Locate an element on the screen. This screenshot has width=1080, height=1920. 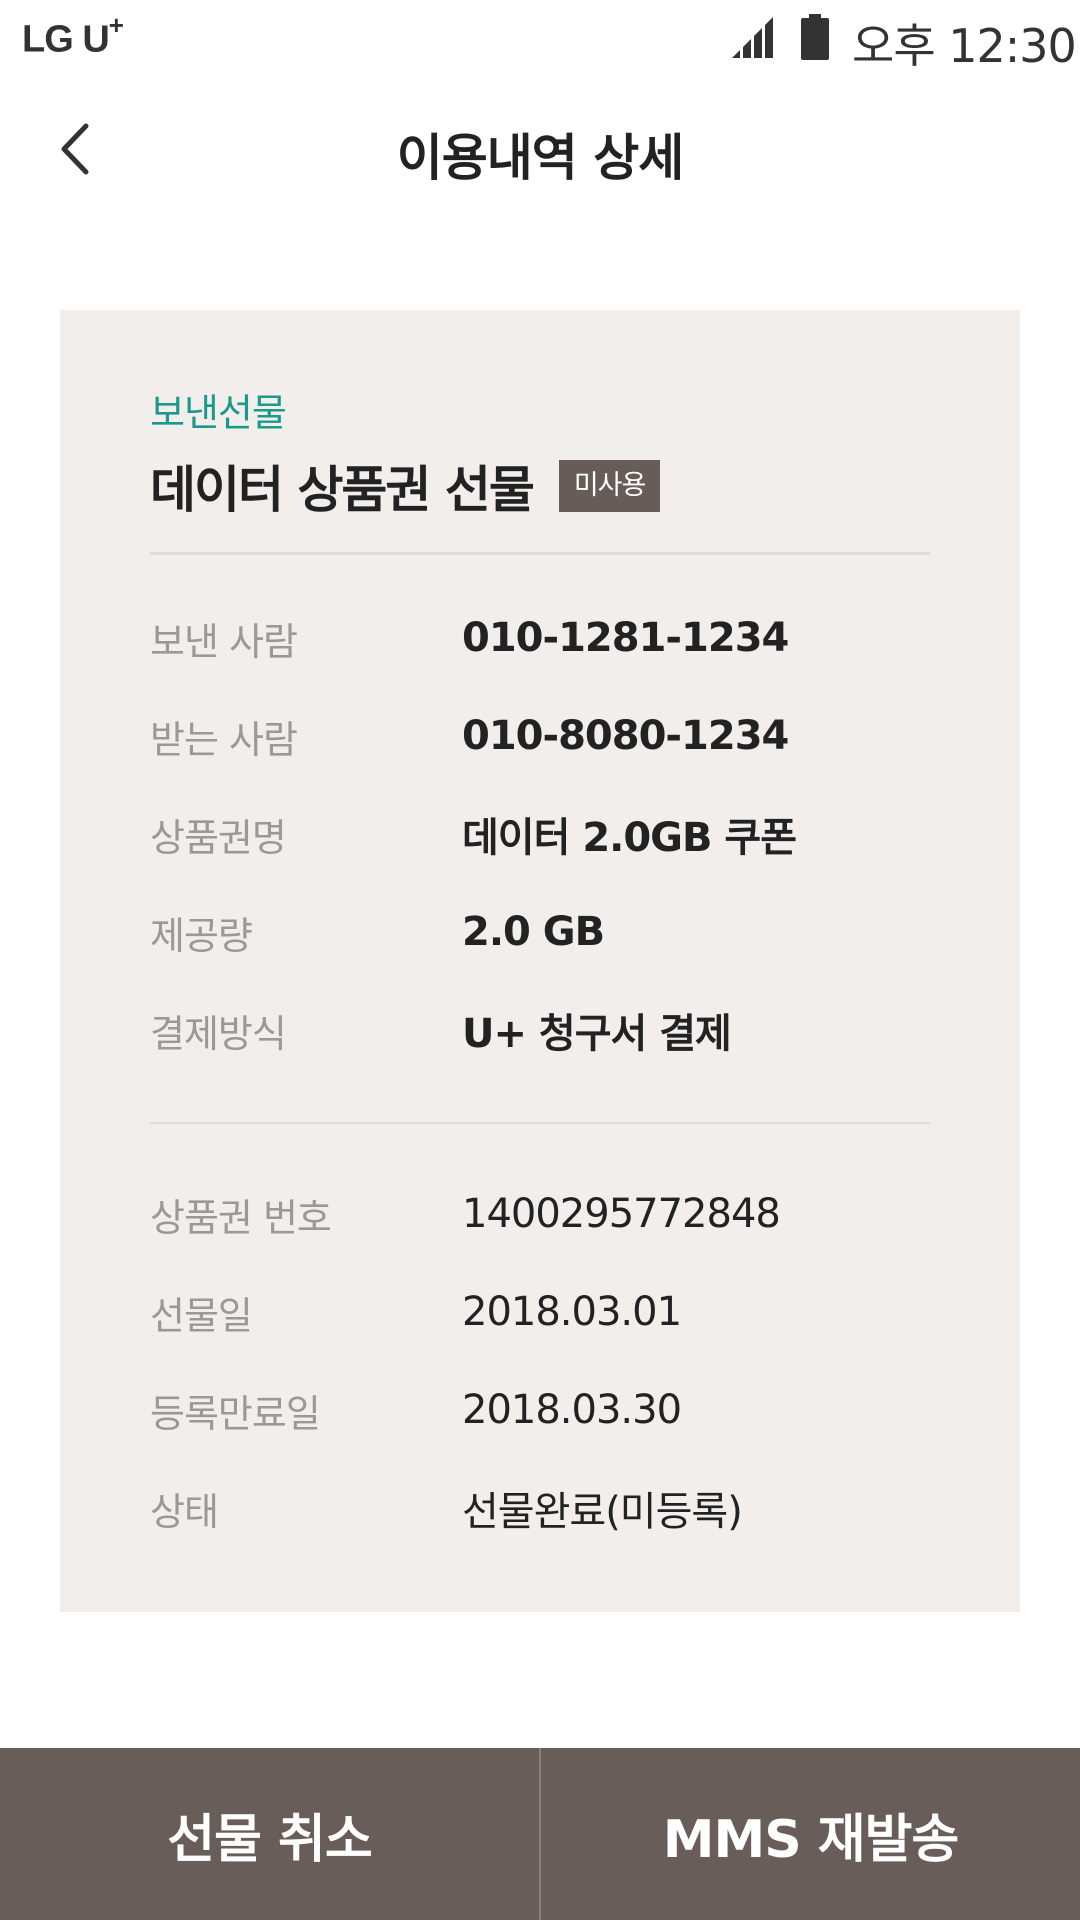
status-bar: LG U+ 오후 12:30 is located at coordinates (540, 38).